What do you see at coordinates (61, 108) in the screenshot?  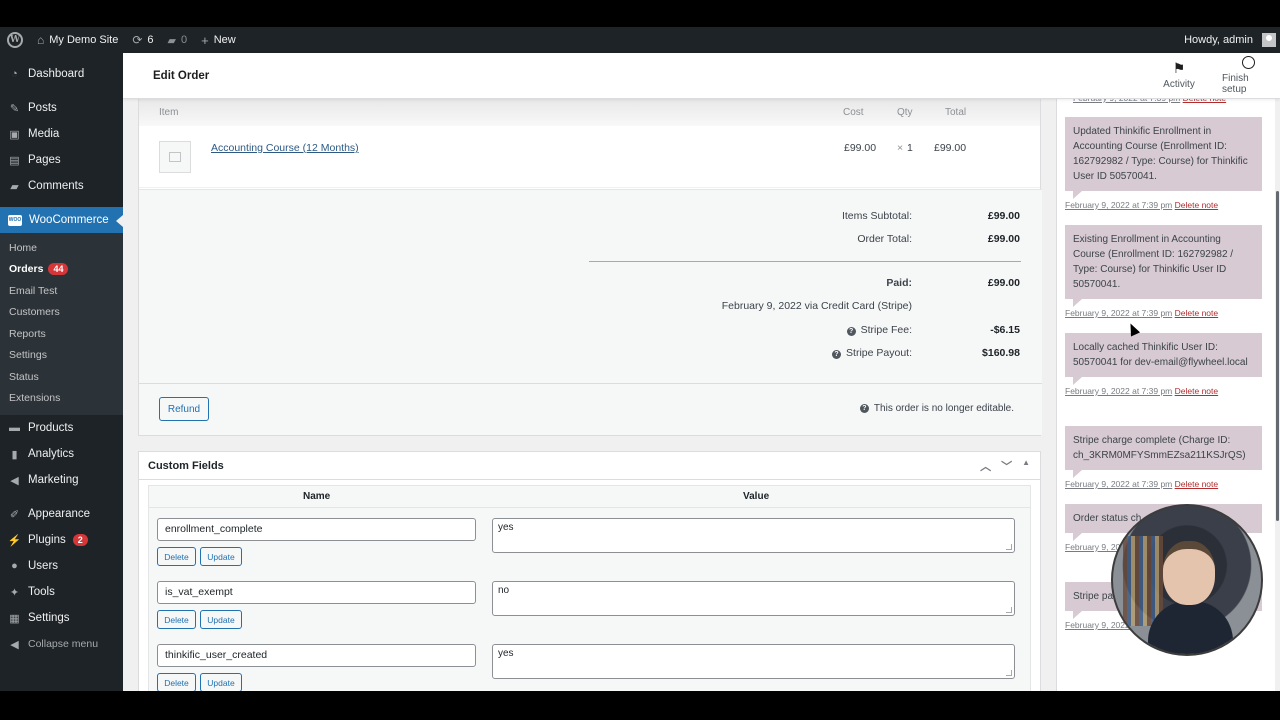 I see `sidebar-item-posts: ✎ Posts` at bounding box center [61, 108].